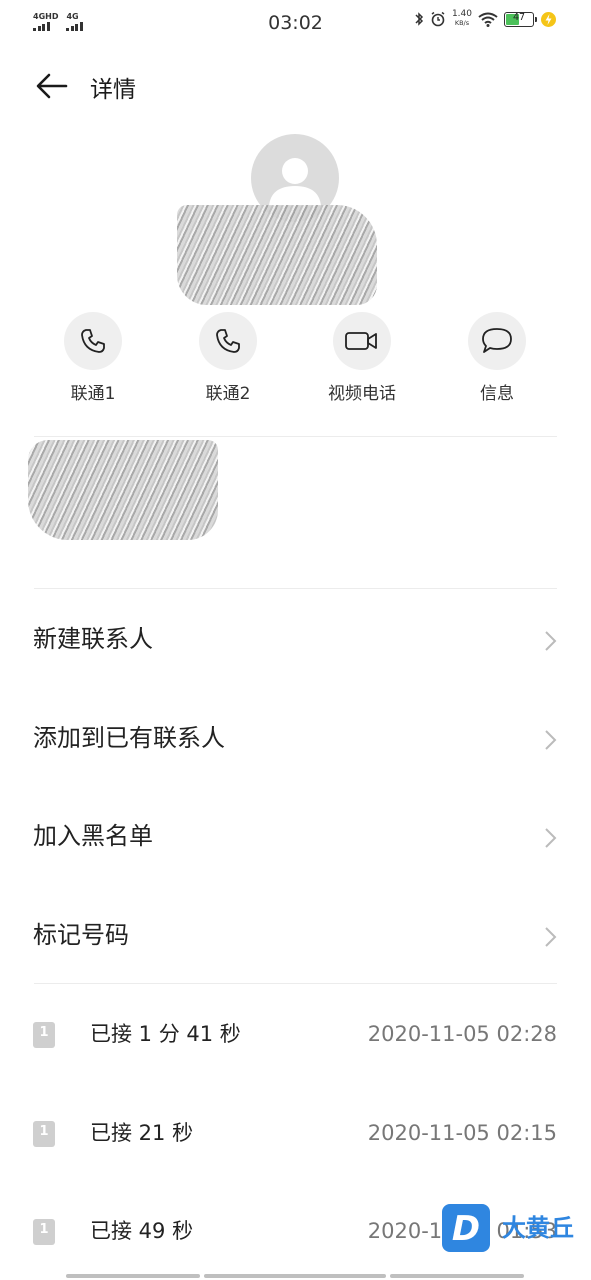  What do you see at coordinates (93, 836) in the screenshot?
I see `menu-block-label: 加入黑名单` at bounding box center [93, 836].